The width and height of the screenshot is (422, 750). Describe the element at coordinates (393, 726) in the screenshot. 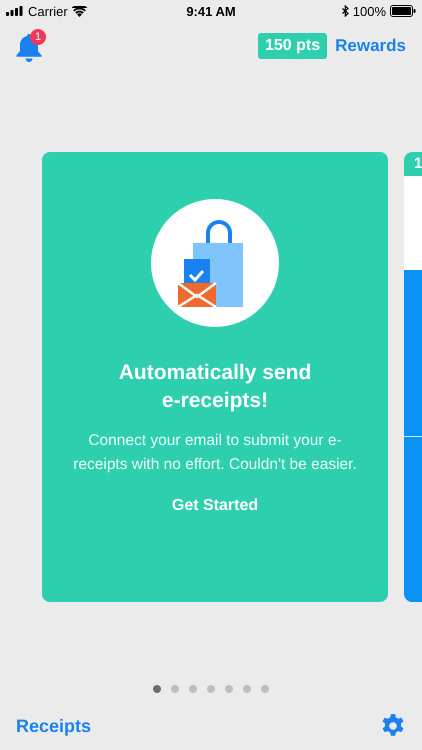

I see `settings-icon` at that location.